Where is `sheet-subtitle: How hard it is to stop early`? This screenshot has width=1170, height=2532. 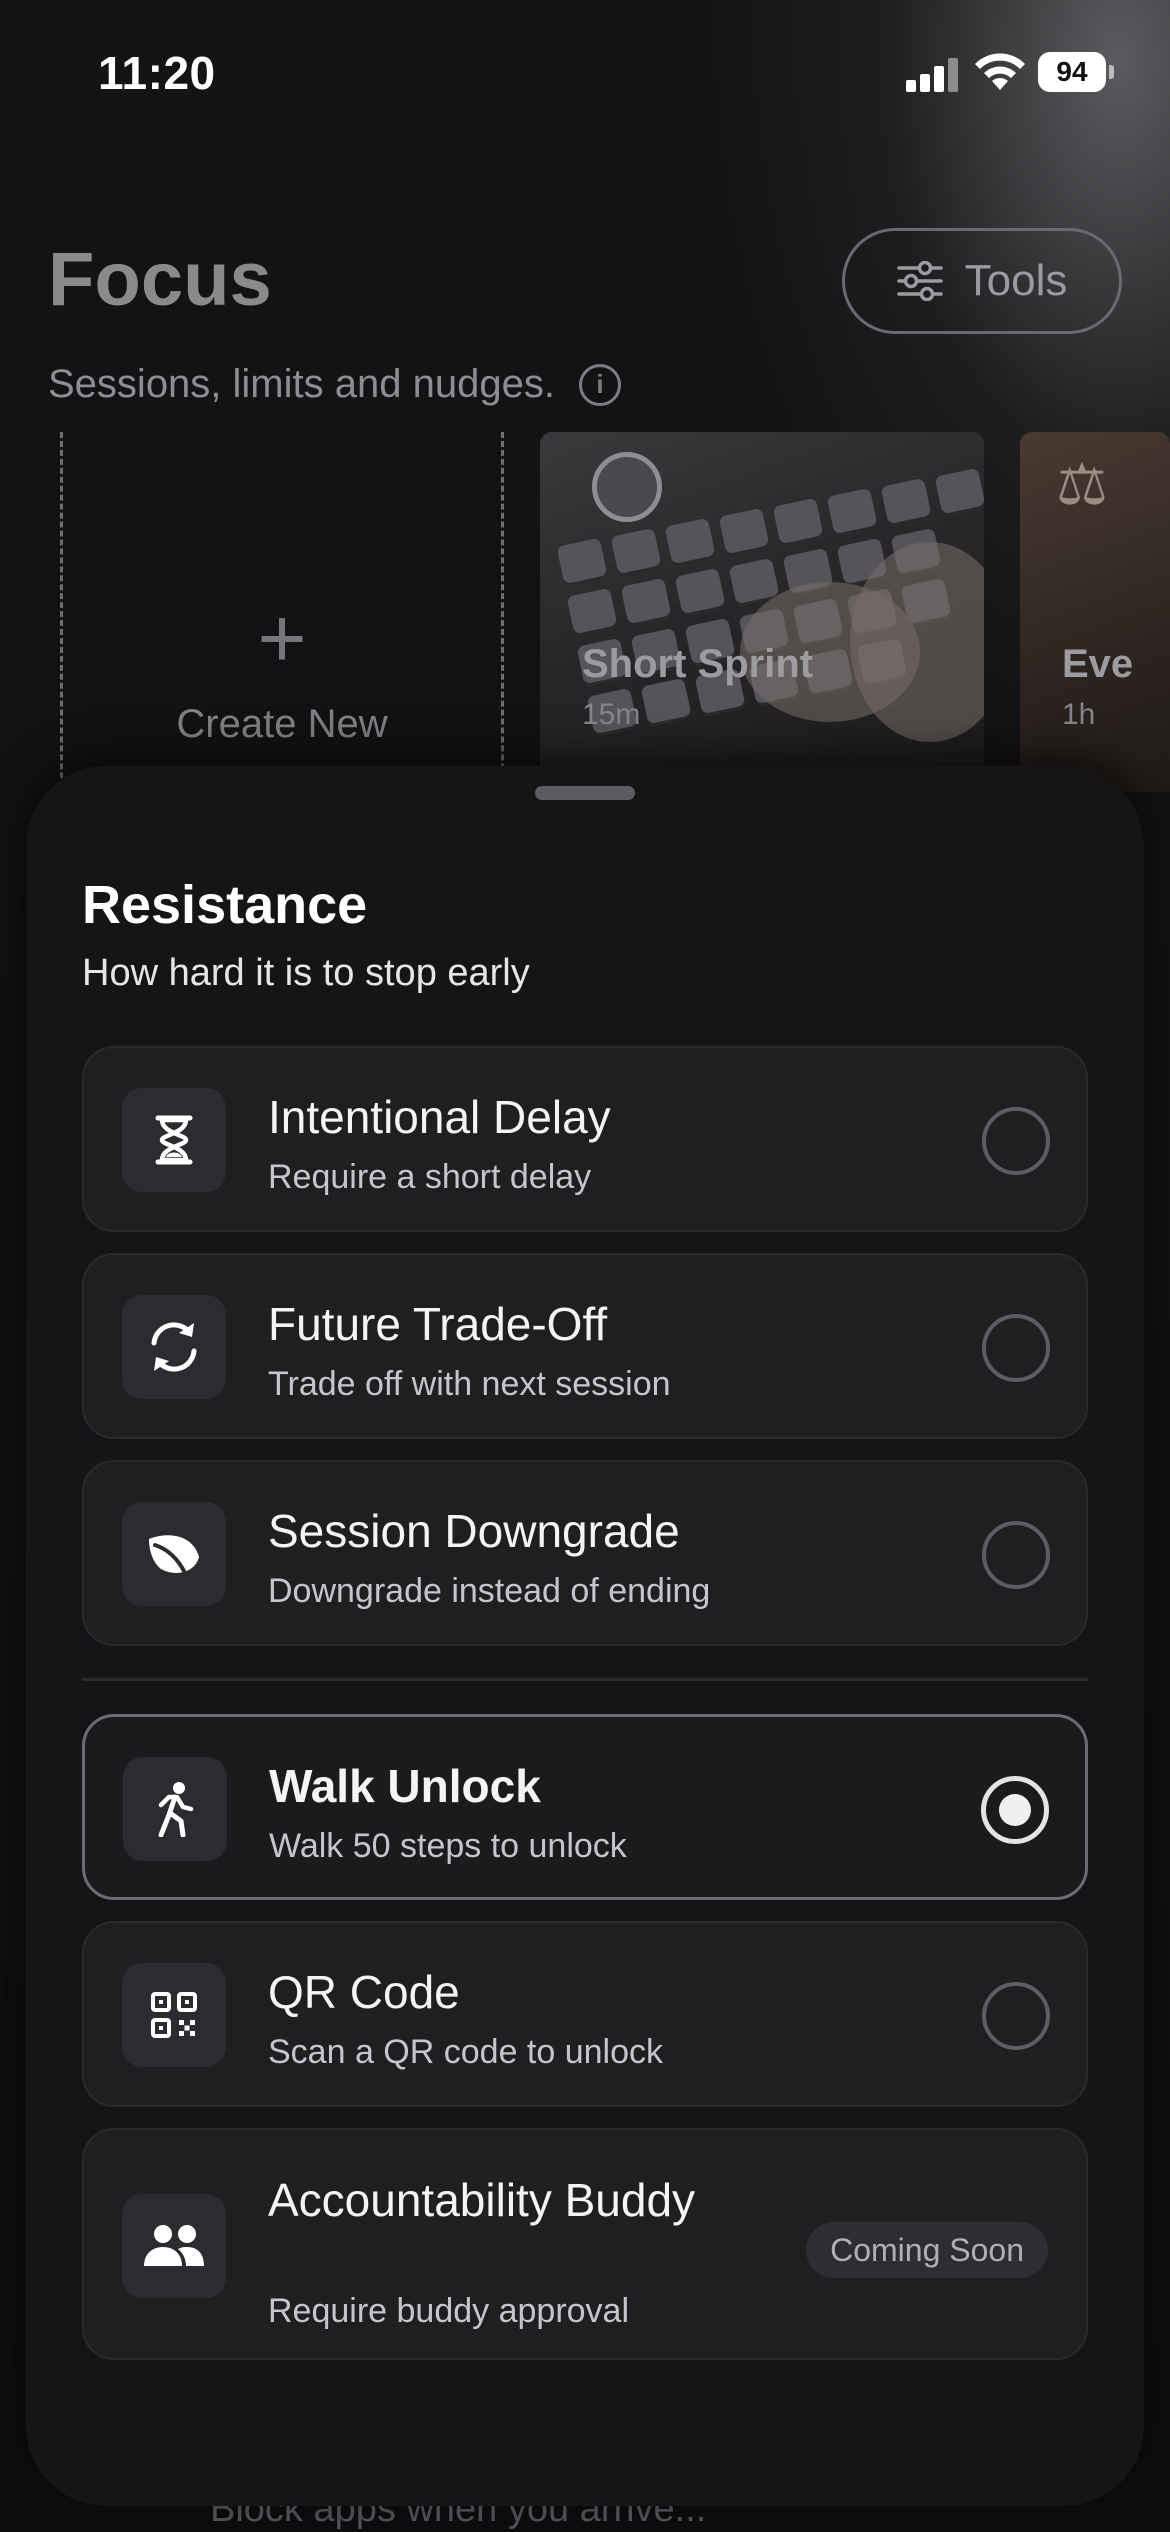
sheet-subtitle: How hard it is to stop early is located at coordinates (306, 973).